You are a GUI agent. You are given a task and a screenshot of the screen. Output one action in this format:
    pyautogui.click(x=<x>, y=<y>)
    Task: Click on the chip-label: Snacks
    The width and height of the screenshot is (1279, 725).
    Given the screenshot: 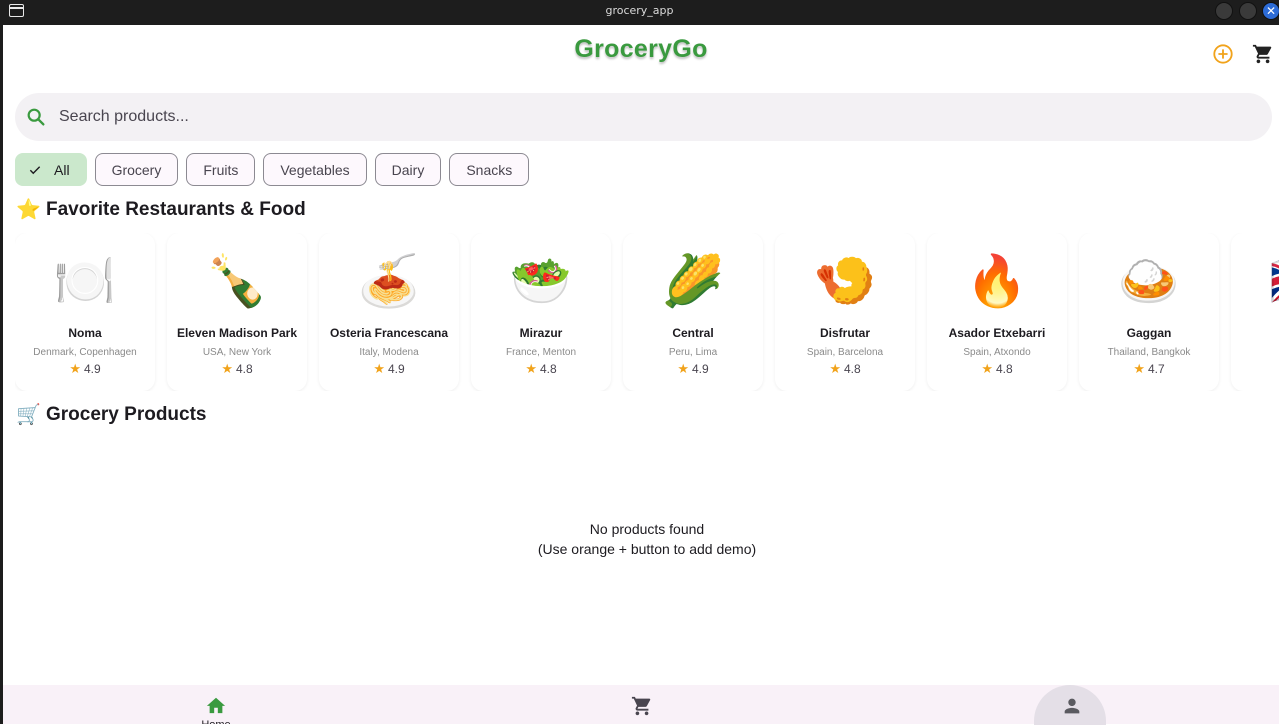 What is the action you would take?
    pyautogui.click(x=489, y=169)
    